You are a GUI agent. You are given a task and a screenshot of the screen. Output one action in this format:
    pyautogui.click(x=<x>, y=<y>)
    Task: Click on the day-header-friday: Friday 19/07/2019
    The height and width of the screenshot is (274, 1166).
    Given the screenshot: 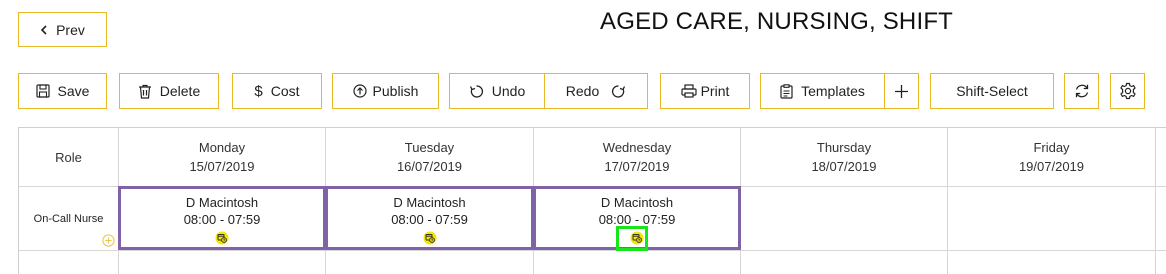 What is the action you would take?
    pyautogui.click(x=1051, y=157)
    